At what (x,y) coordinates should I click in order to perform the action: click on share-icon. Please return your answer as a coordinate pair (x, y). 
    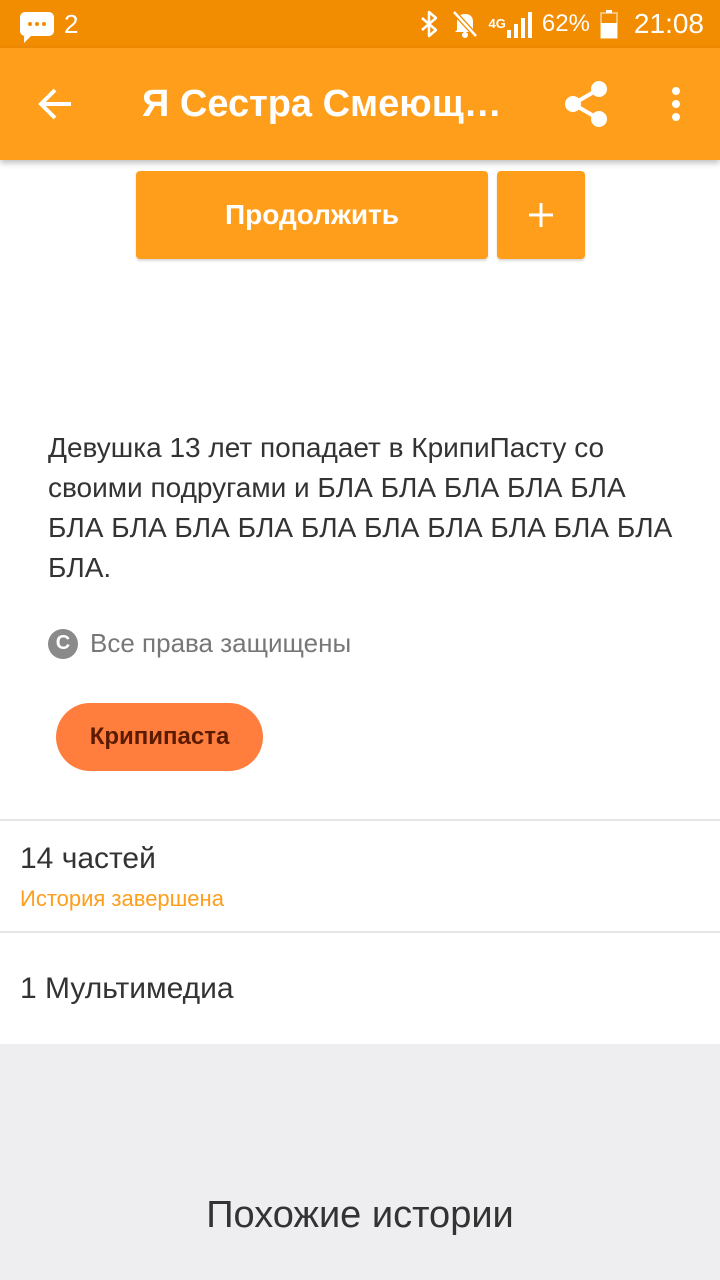
    Looking at the image, I should click on (586, 104).